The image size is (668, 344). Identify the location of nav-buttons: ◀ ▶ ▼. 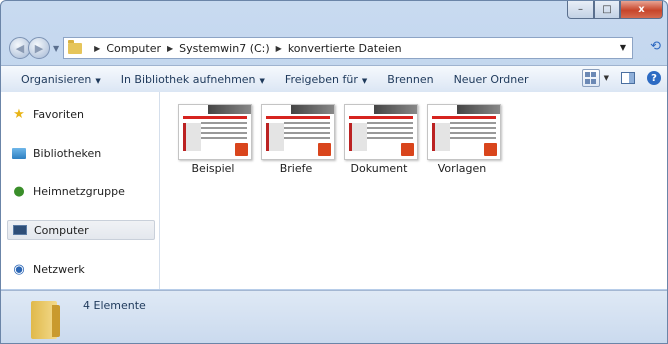
(36, 48).